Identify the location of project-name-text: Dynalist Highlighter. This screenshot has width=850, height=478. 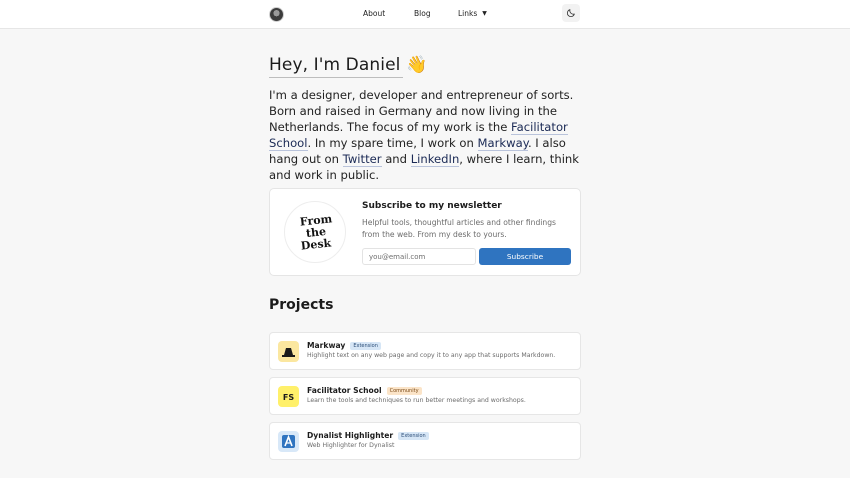
(350, 435).